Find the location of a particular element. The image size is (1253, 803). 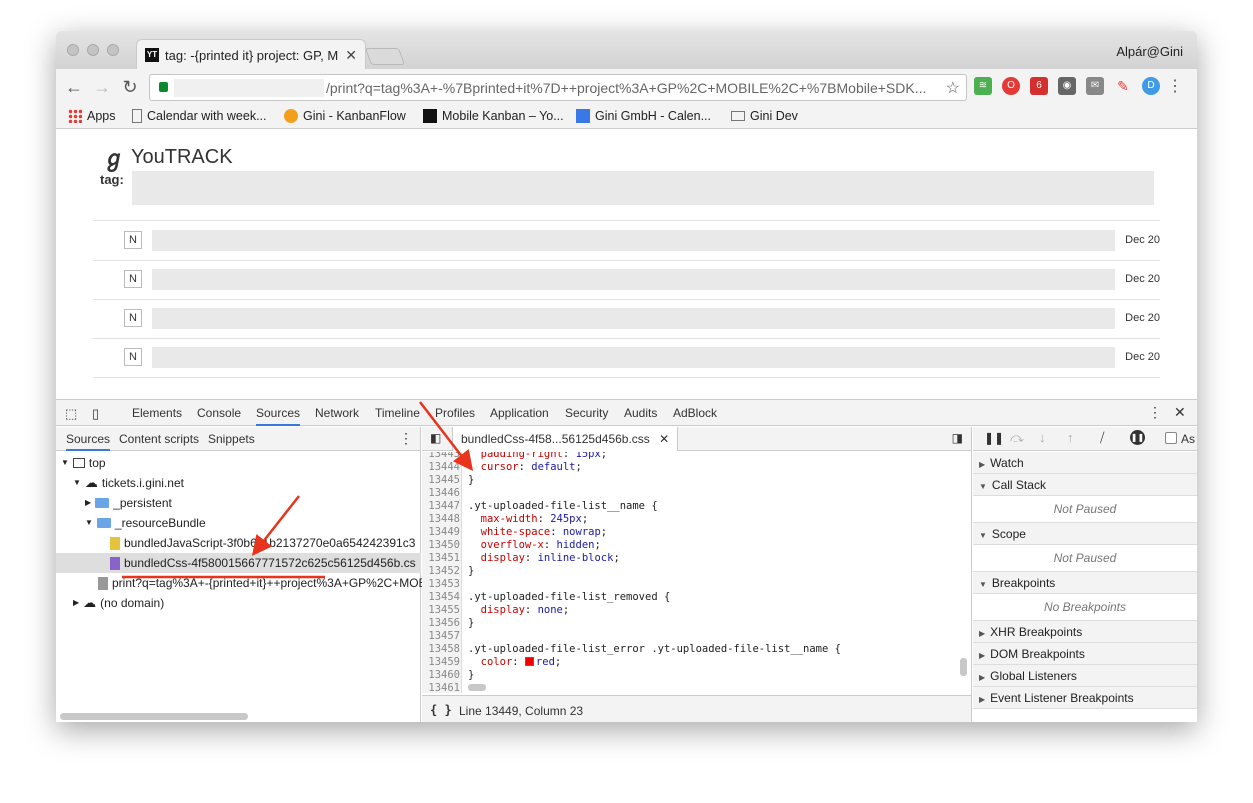

step-into-icon: ↓ is located at coordinates (1042, 437).